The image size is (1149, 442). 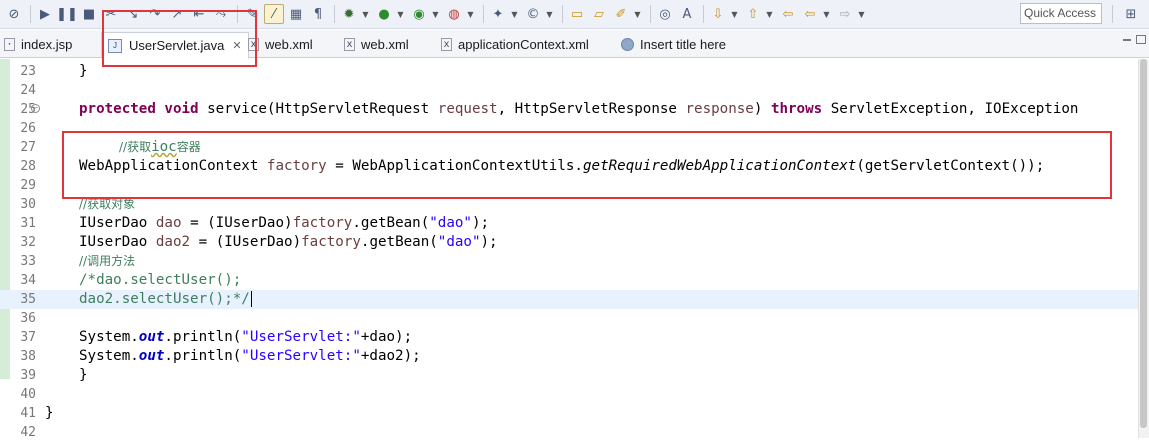 I want to click on run-server-icon: ◉, so click(x=419, y=14).